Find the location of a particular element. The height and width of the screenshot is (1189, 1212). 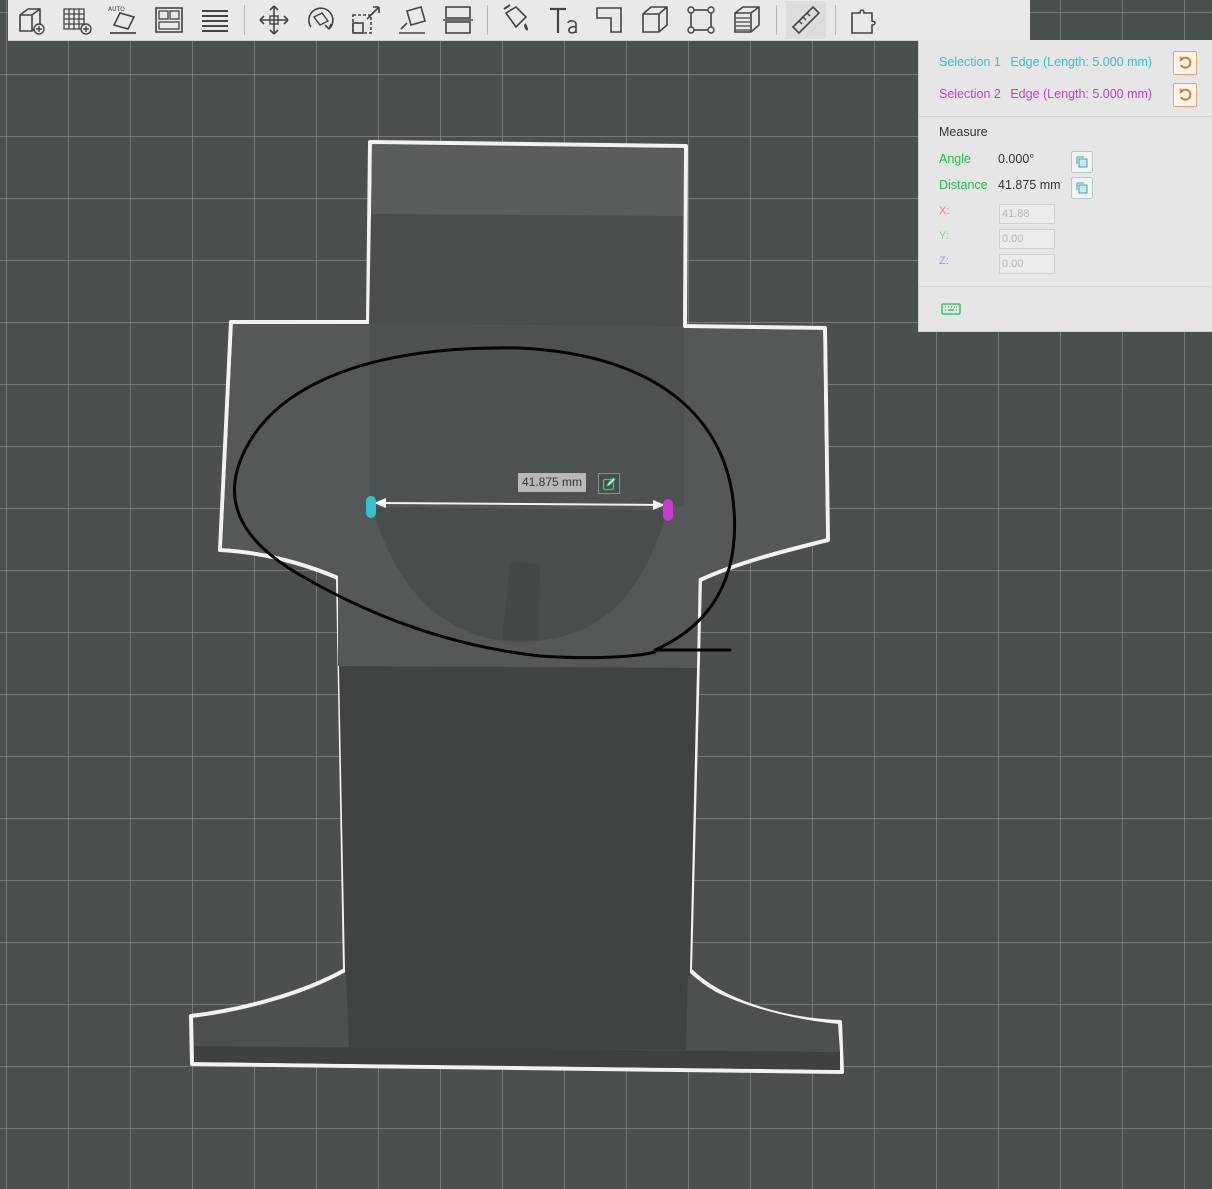

cut-button is located at coordinates (458, 20).